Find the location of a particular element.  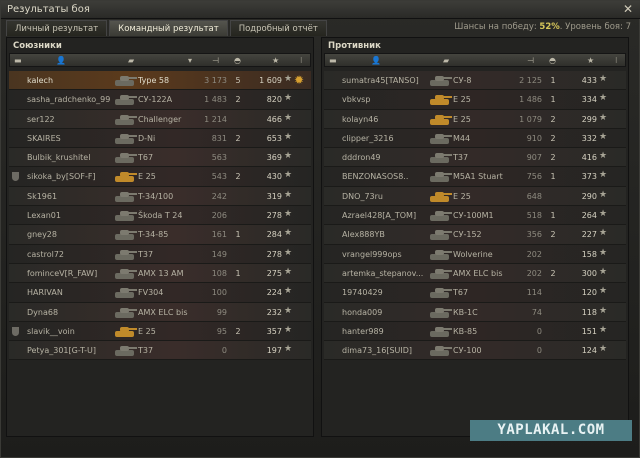

player-name: sikoka_by[SOF-F] is located at coordinates (61, 177).